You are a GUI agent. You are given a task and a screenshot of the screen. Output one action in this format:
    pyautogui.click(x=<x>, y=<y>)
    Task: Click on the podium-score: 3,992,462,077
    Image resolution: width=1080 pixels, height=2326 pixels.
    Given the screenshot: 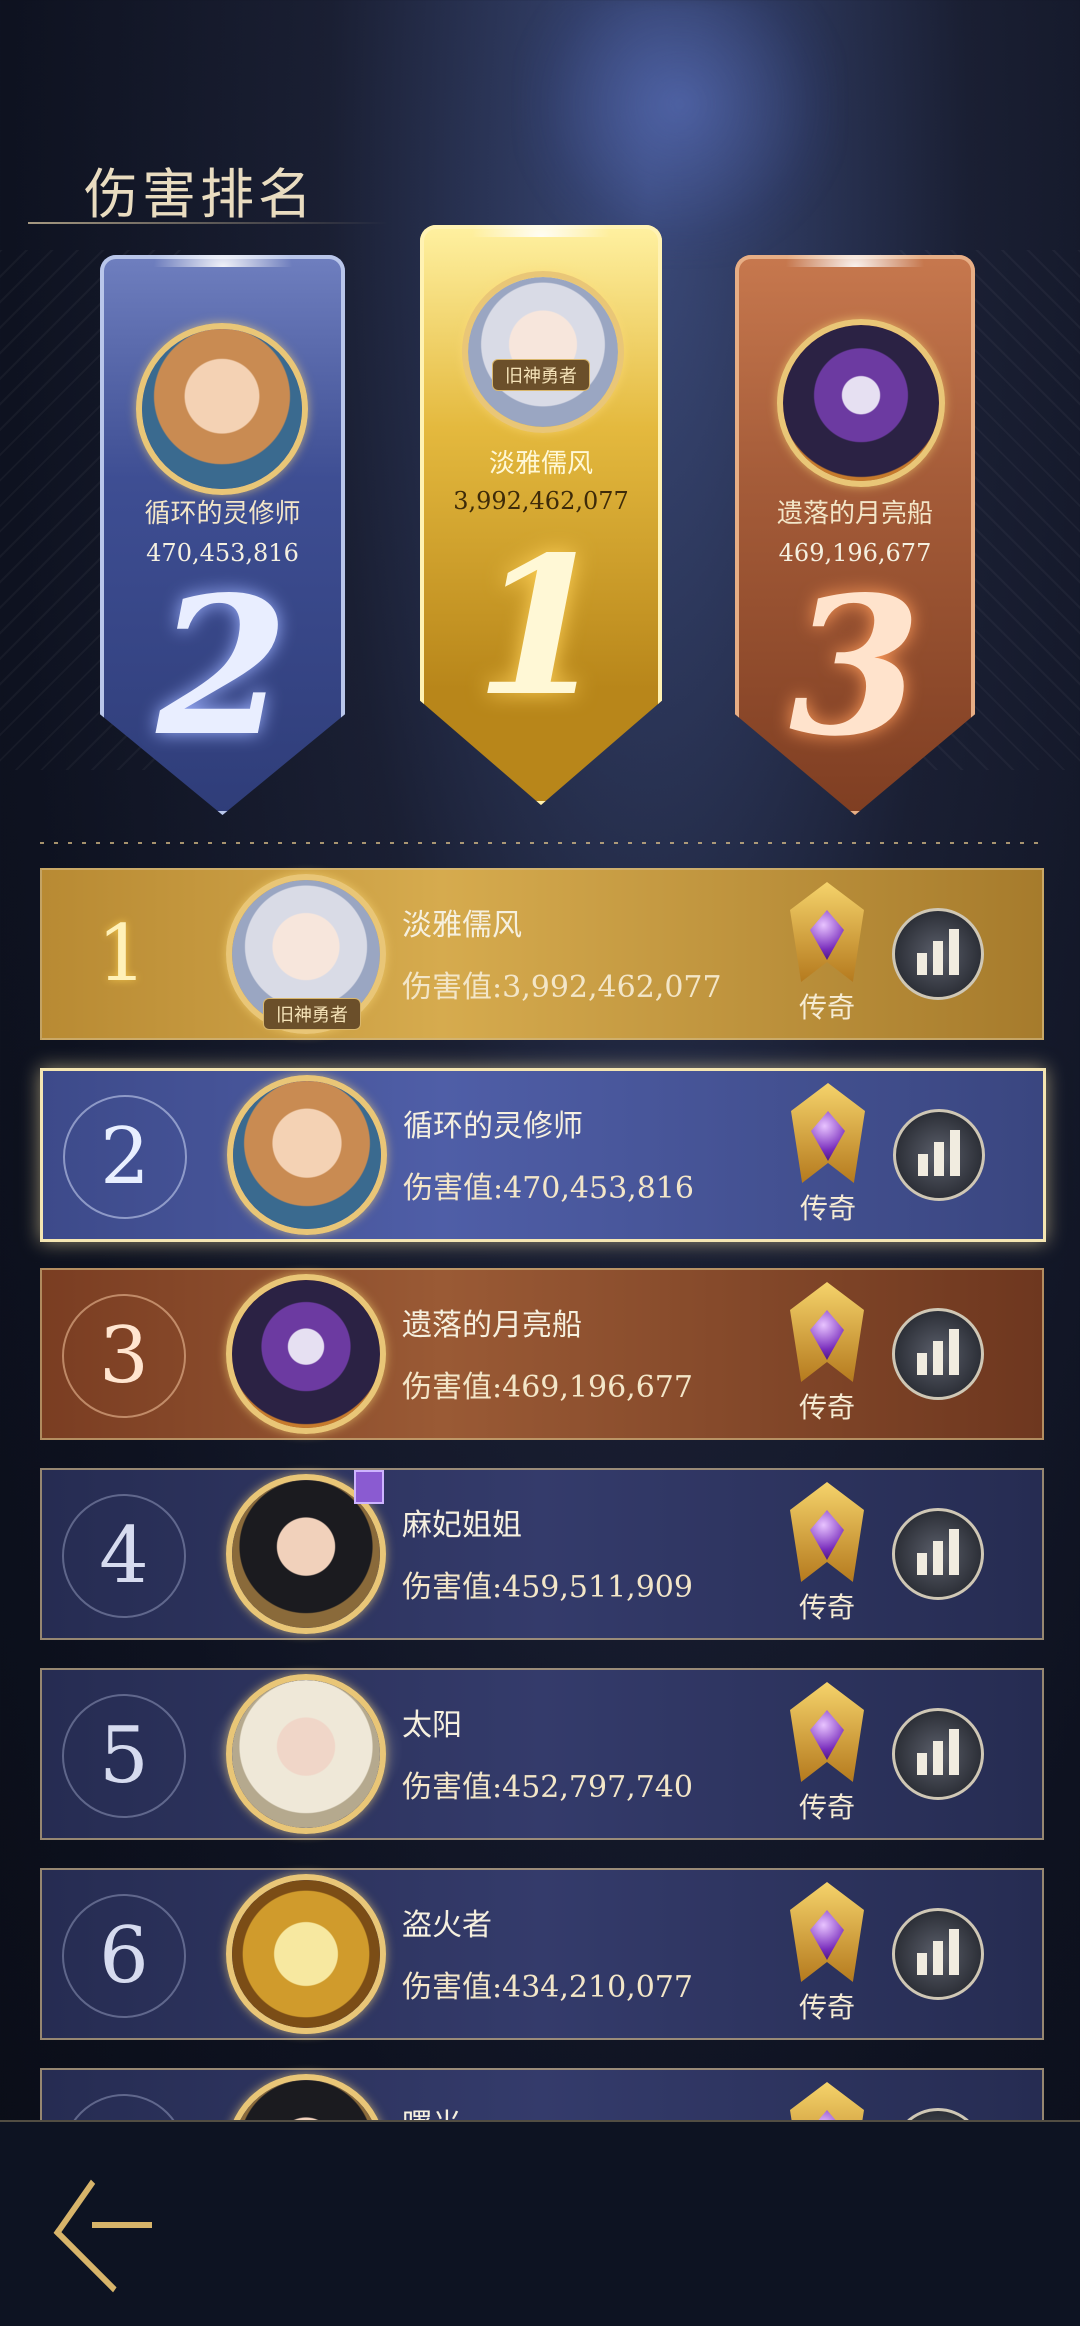 What is the action you would take?
    pyautogui.click(x=541, y=501)
    